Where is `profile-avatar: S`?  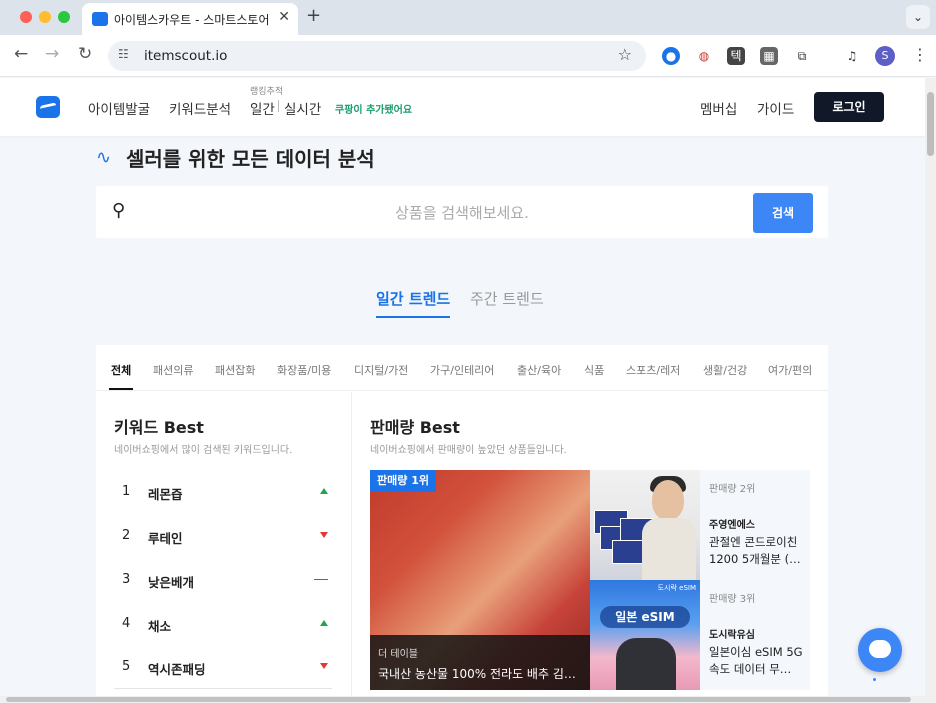 profile-avatar: S is located at coordinates (885, 56).